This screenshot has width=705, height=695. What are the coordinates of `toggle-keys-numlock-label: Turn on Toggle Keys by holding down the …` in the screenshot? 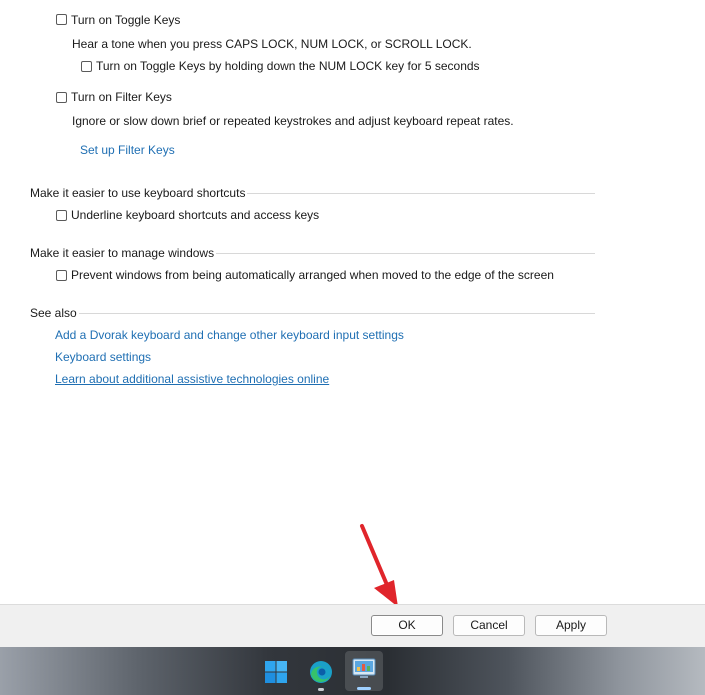 It's located at (288, 66).